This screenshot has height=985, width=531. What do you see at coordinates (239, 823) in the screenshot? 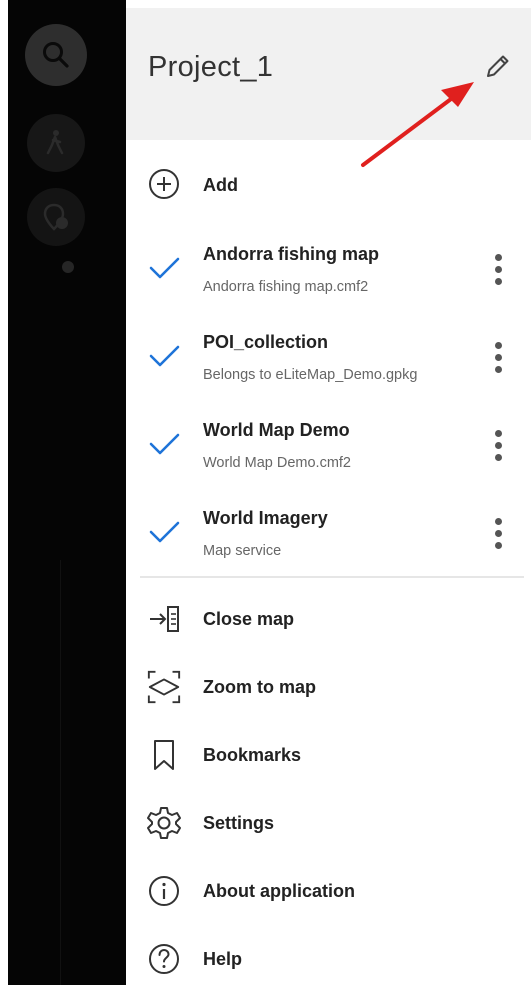
I see `settings-label: Settings` at bounding box center [239, 823].